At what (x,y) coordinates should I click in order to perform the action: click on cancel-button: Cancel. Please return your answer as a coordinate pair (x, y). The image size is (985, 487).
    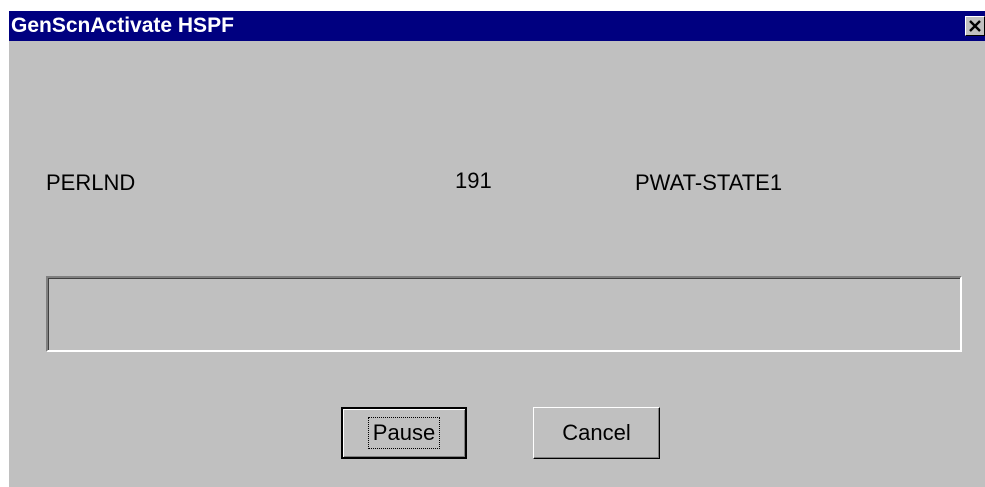
    Looking at the image, I should click on (596, 433).